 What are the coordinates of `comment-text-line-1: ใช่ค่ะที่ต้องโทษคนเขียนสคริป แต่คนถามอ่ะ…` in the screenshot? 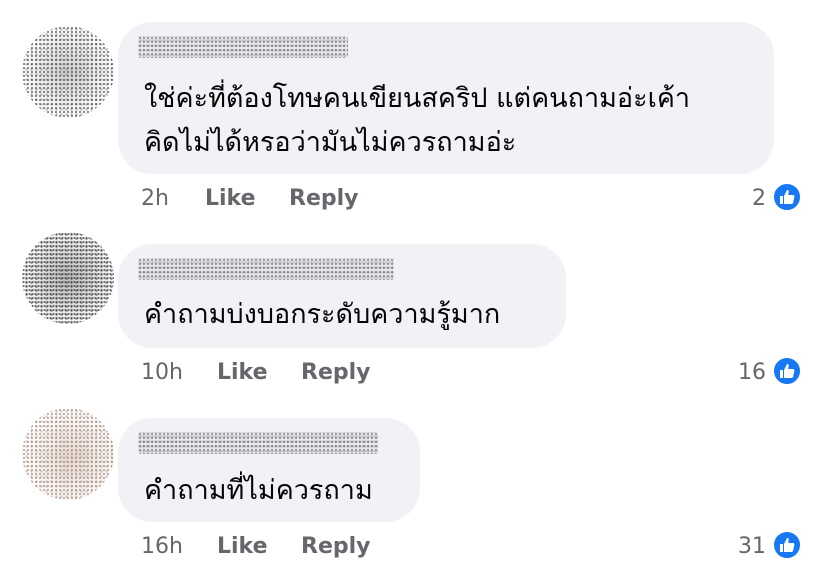 It's located at (417, 98).